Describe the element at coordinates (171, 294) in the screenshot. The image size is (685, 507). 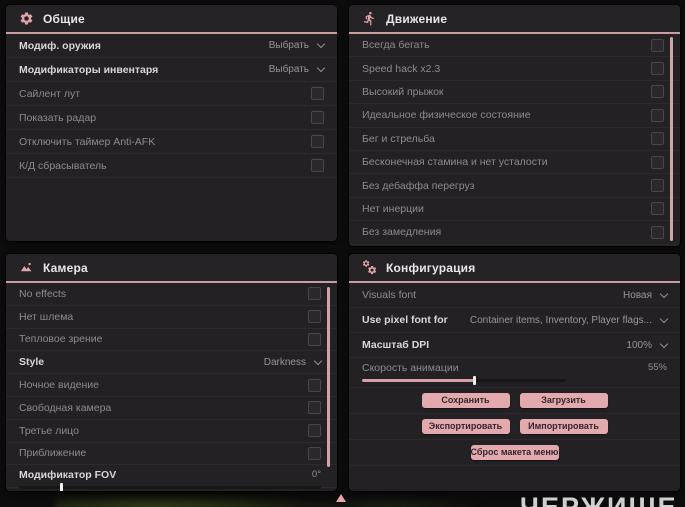
I see `setting-row-checkbox: No effects` at that location.